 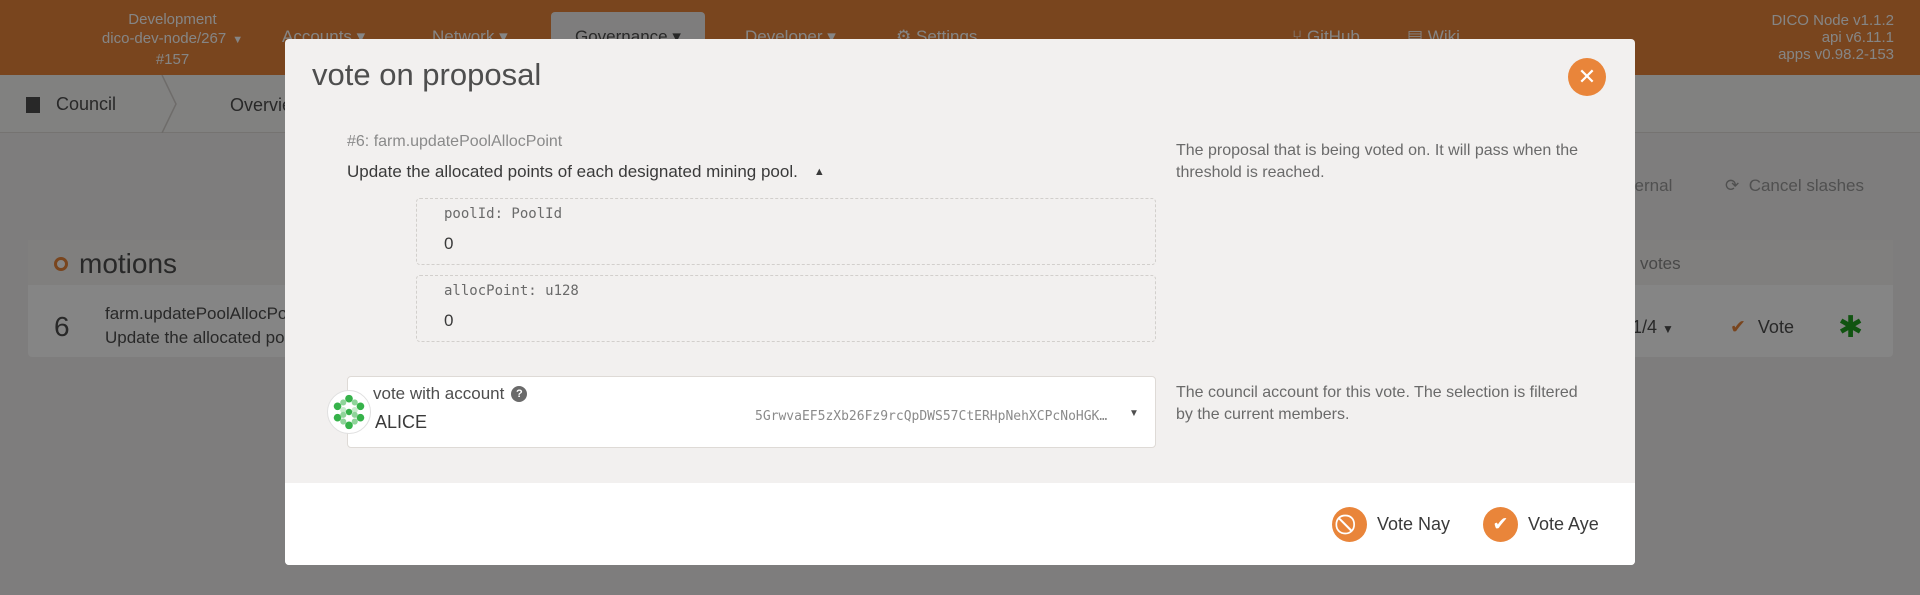 What do you see at coordinates (503, 214) in the screenshot?
I see `param-label: poolId: PoolId` at bounding box center [503, 214].